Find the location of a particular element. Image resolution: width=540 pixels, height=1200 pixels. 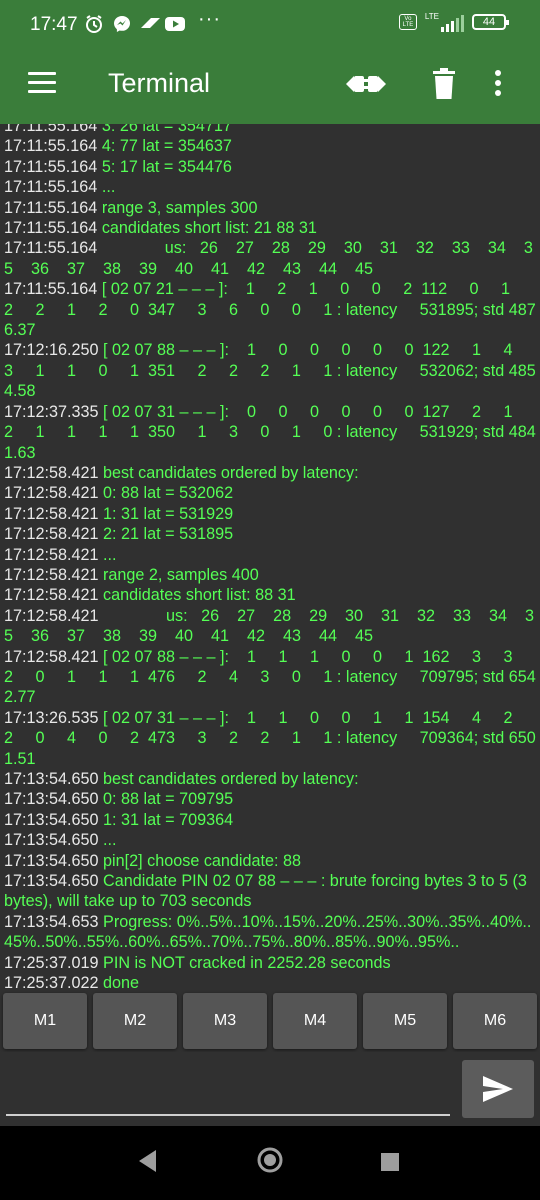

terminal-line: 17:12:58.421 range 2, samples 400 is located at coordinates (270, 575).